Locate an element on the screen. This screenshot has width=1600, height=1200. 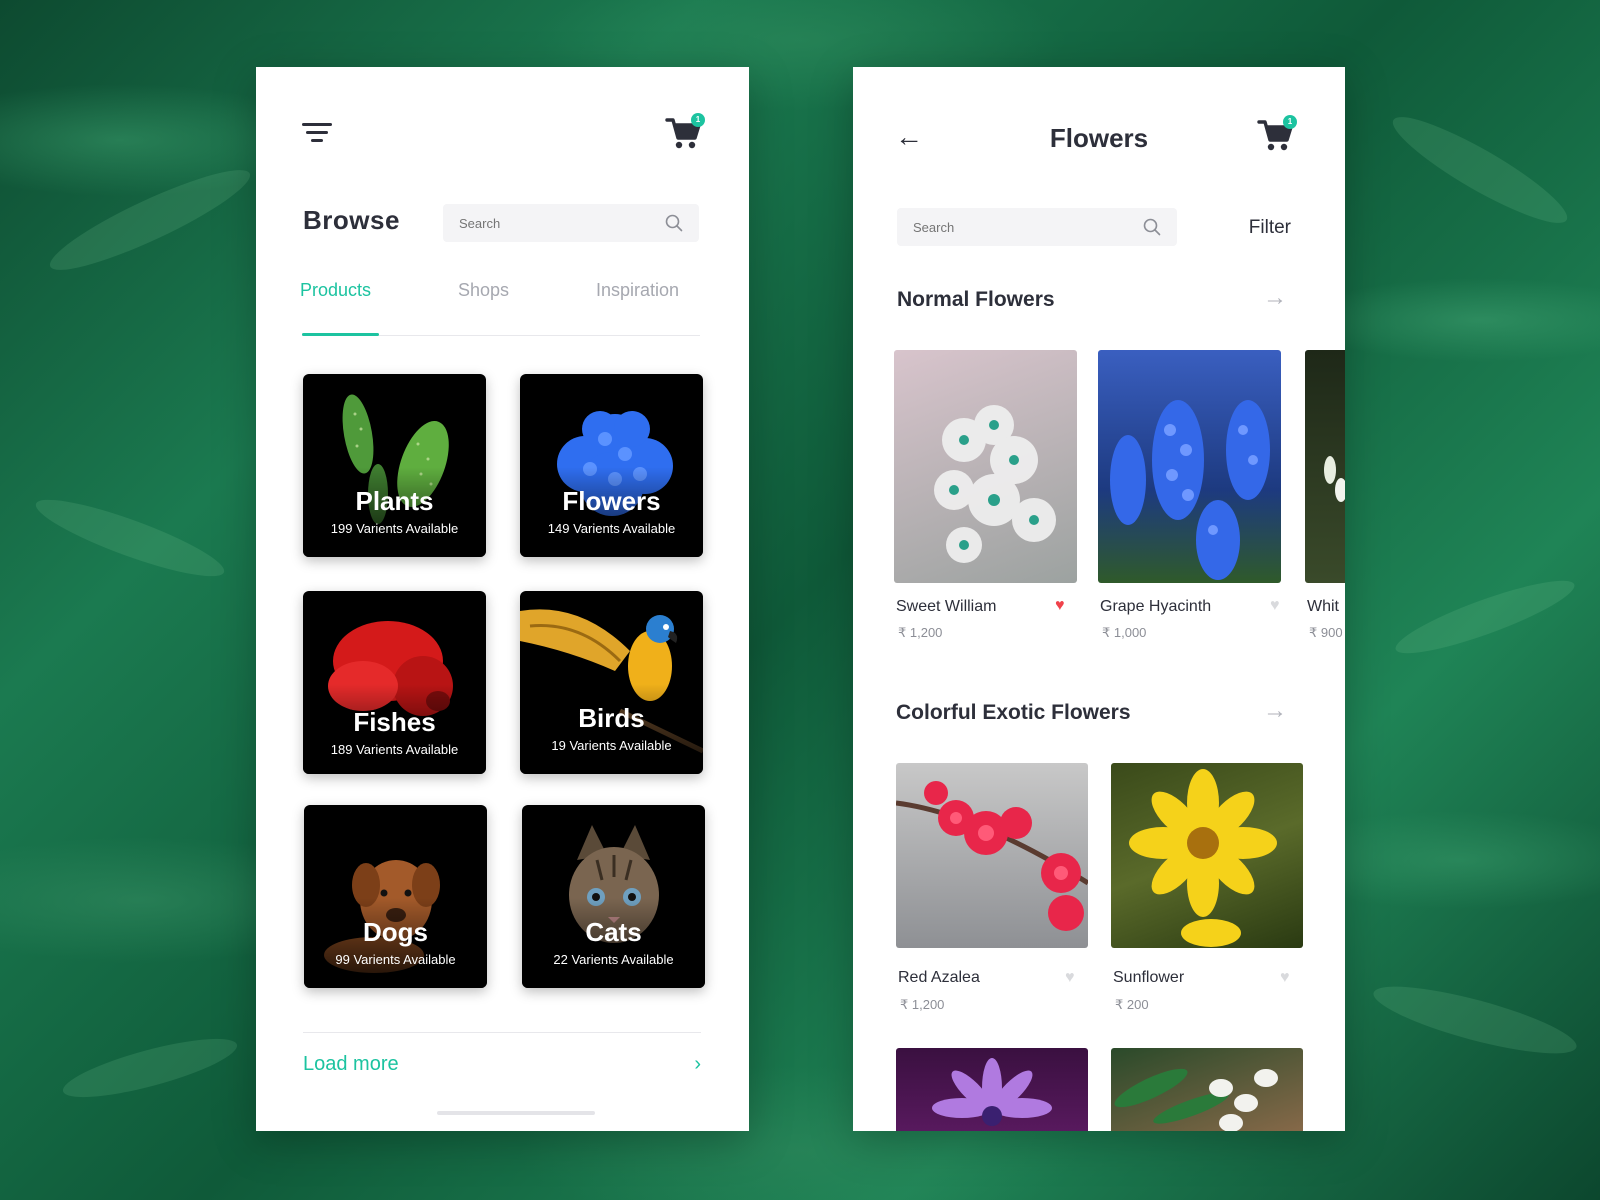
tulip-art is located at coordinates (1196, 1099).